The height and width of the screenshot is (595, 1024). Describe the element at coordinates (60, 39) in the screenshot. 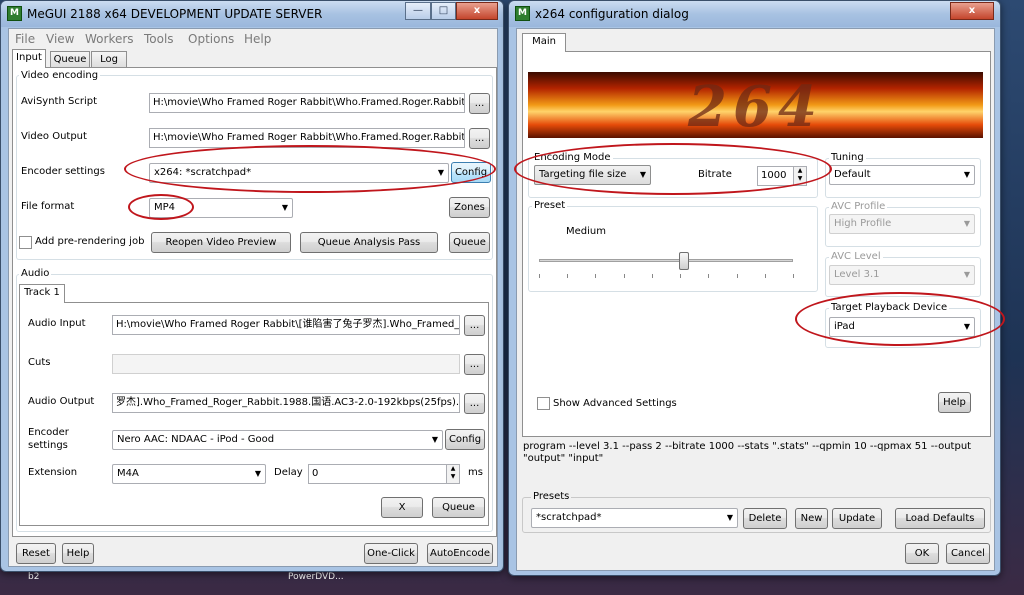

I see `menu-view: View` at that location.